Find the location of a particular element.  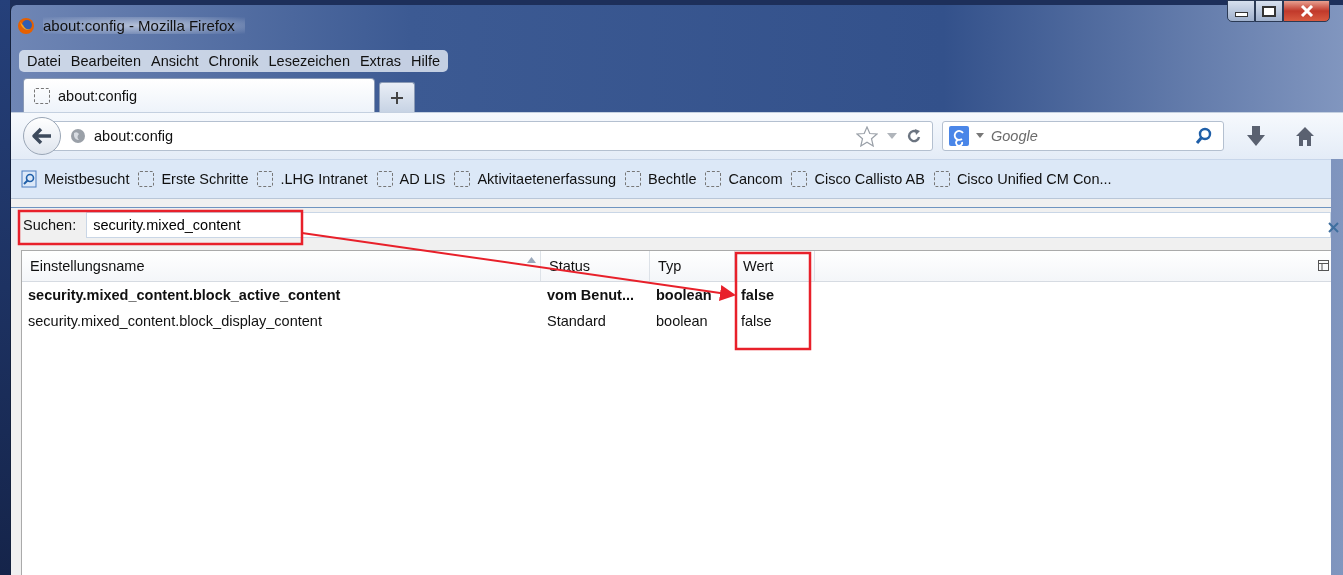

bookmark-item: Erste Schritte is located at coordinates (193, 179).